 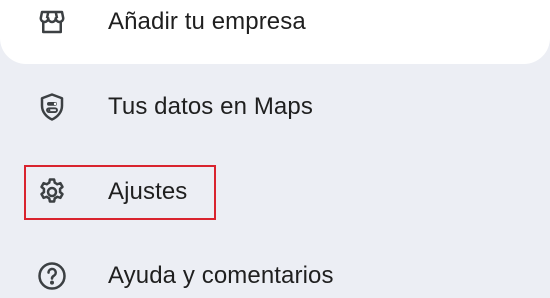 What do you see at coordinates (52, 107) in the screenshot?
I see `shield-toggle-icon` at bounding box center [52, 107].